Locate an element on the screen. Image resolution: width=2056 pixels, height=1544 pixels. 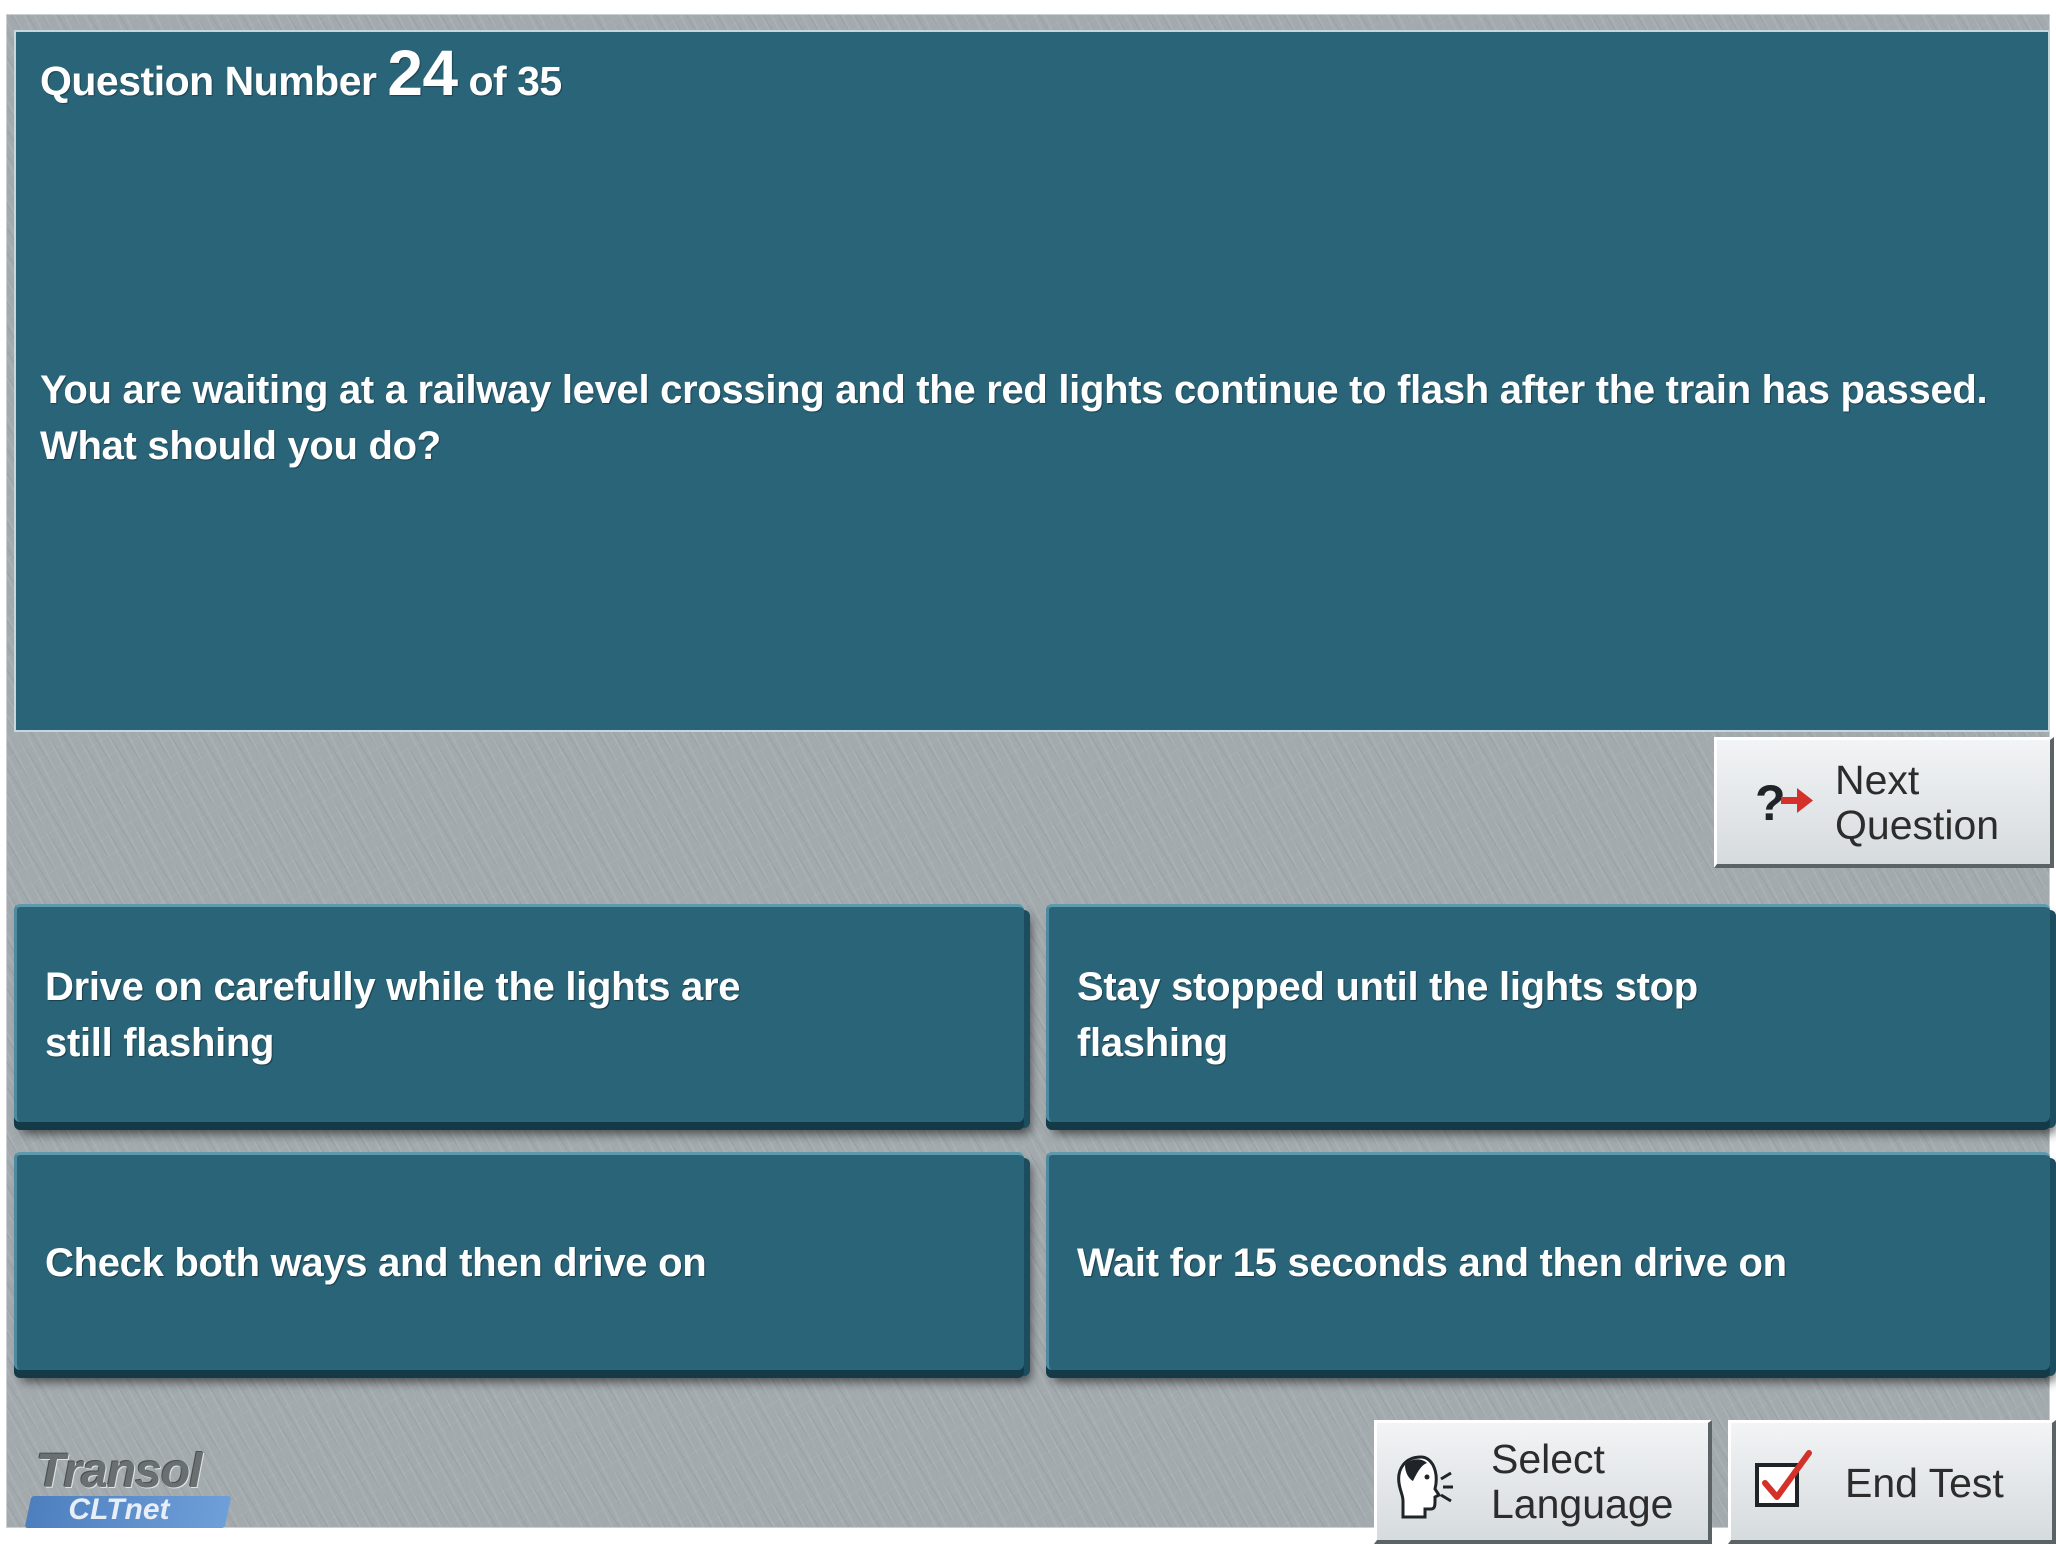
select-language-label-line-1: Select is located at coordinates (1548, 1459).